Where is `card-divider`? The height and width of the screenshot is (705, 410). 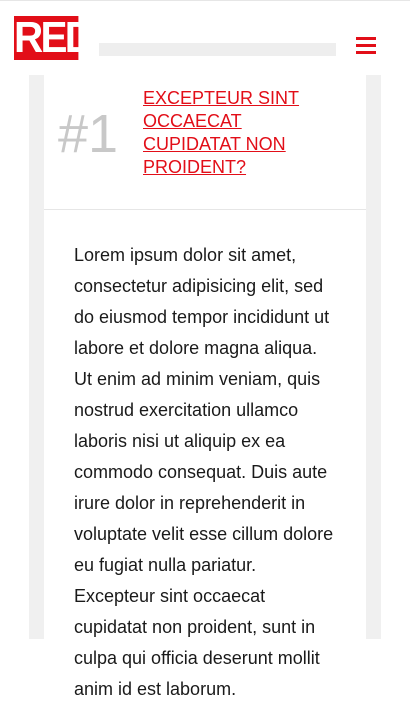
card-divider is located at coordinates (205, 209).